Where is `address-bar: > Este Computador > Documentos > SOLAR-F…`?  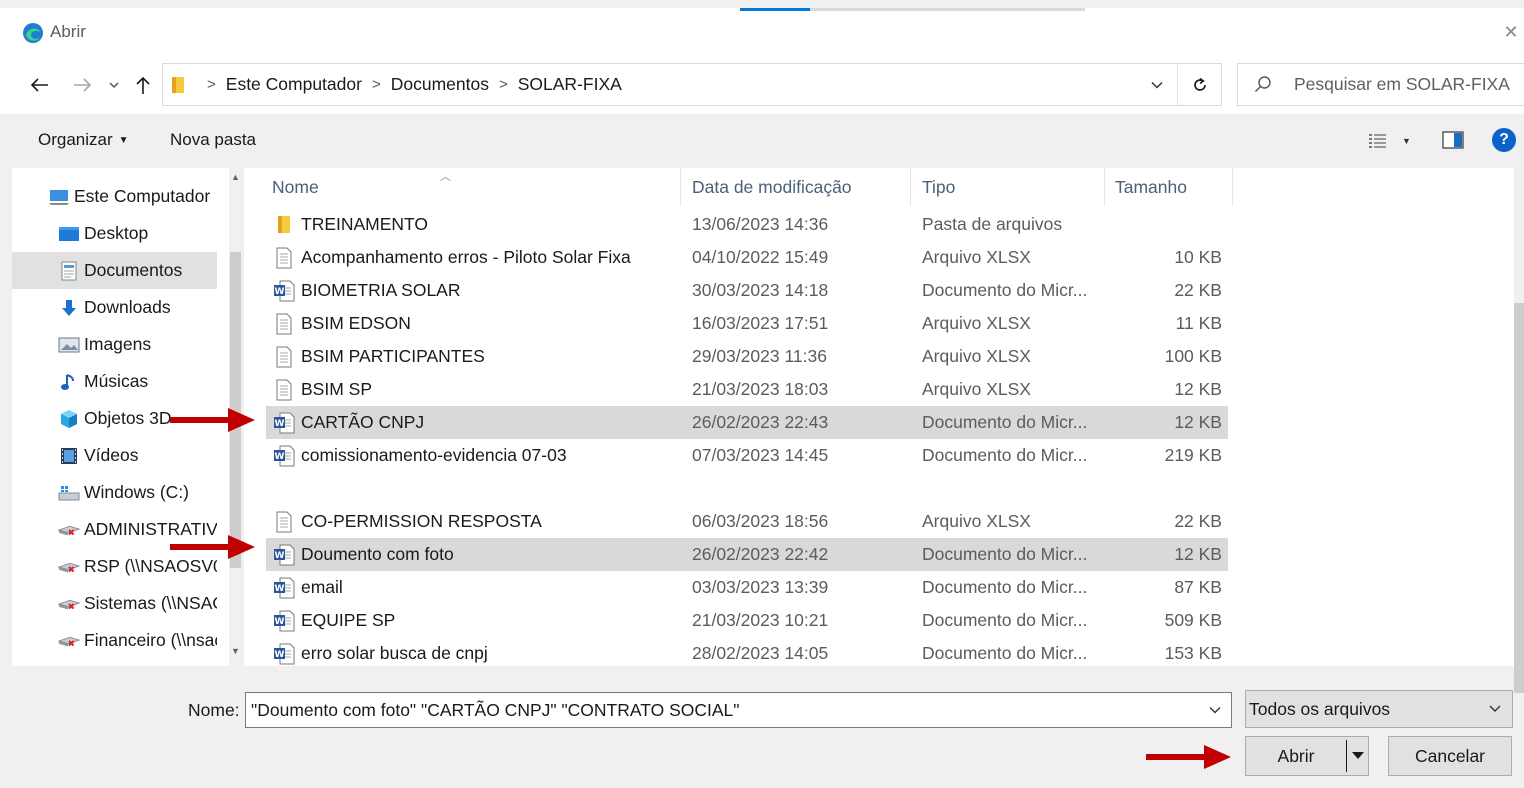 address-bar: > Este Computador > Documentos > SOLAR-F… is located at coordinates (692, 84).